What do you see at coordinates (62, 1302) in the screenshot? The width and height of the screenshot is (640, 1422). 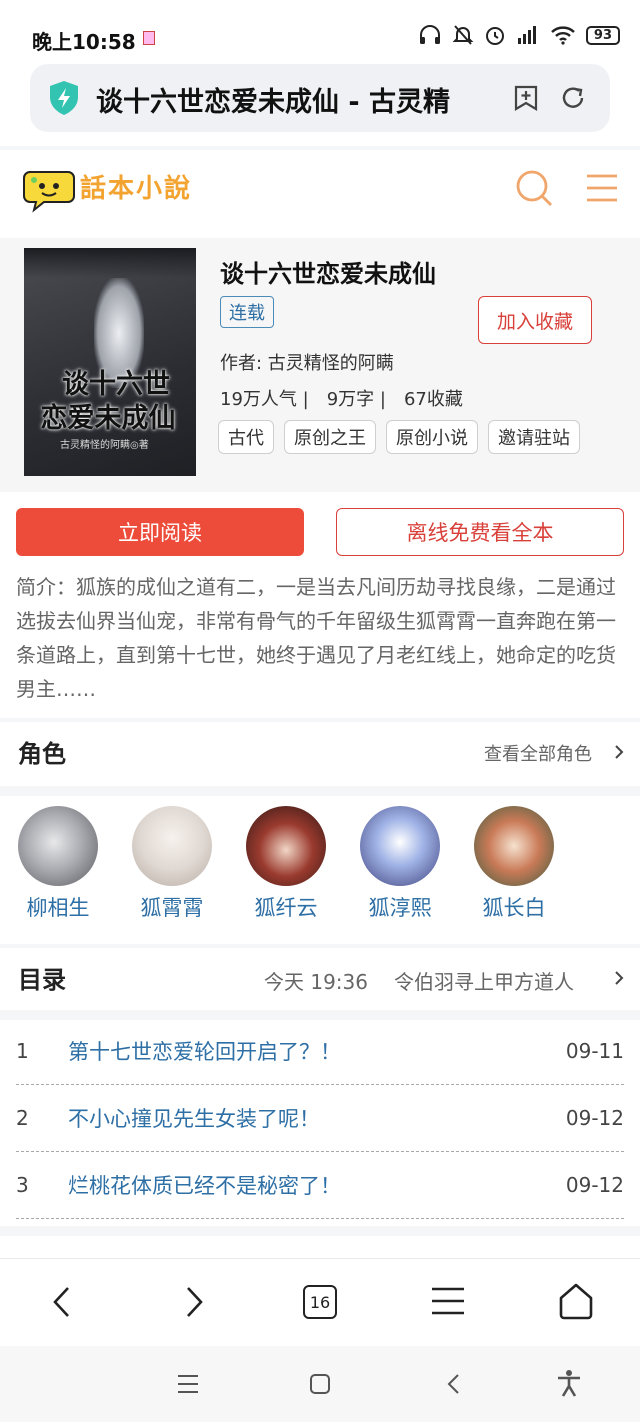 I see `back-icon` at bounding box center [62, 1302].